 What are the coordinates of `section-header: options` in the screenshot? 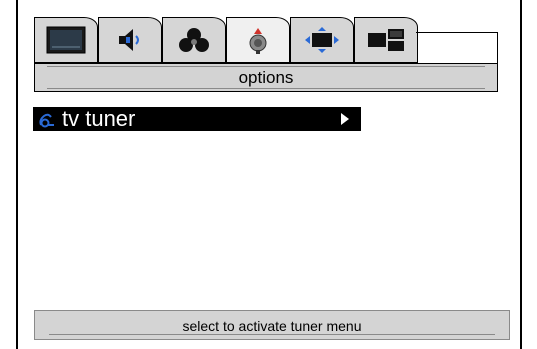 It's located at (266, 77).